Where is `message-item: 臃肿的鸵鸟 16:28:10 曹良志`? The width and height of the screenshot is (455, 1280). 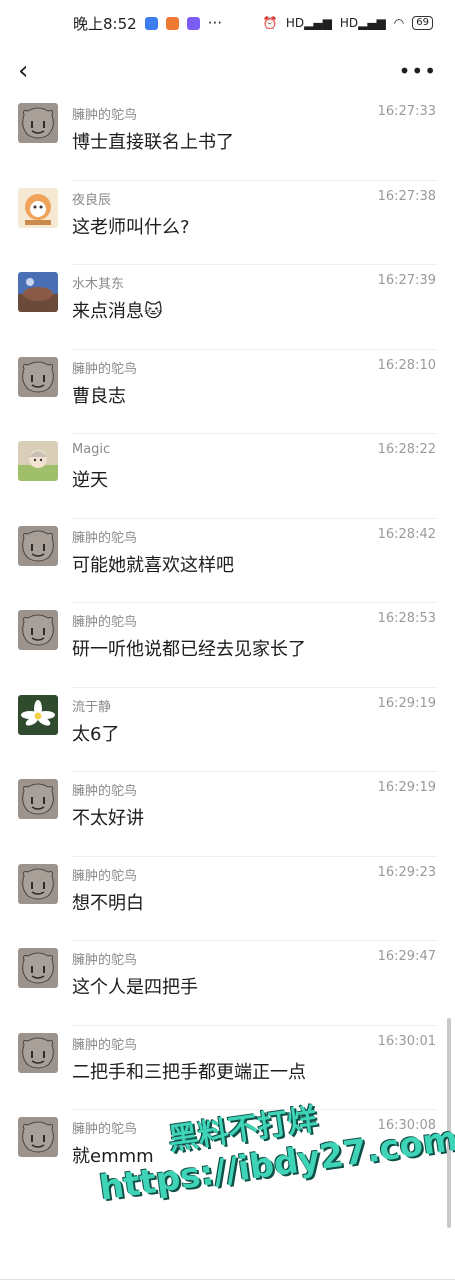 message-item: 臃肿的鸵鸟 16:28:10 曹良志 is located at coordinates (227, 392).